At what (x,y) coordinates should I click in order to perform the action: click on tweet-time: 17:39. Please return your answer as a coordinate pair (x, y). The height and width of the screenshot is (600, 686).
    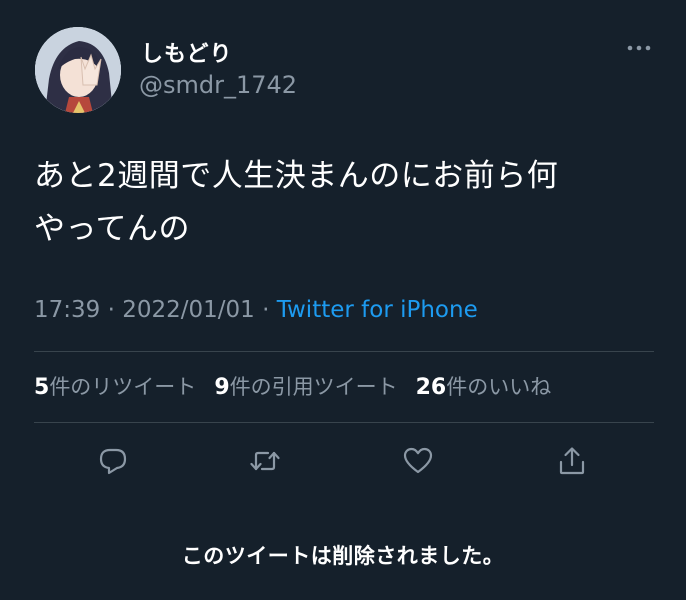
    Looking at the image, I should click on (67, 310).